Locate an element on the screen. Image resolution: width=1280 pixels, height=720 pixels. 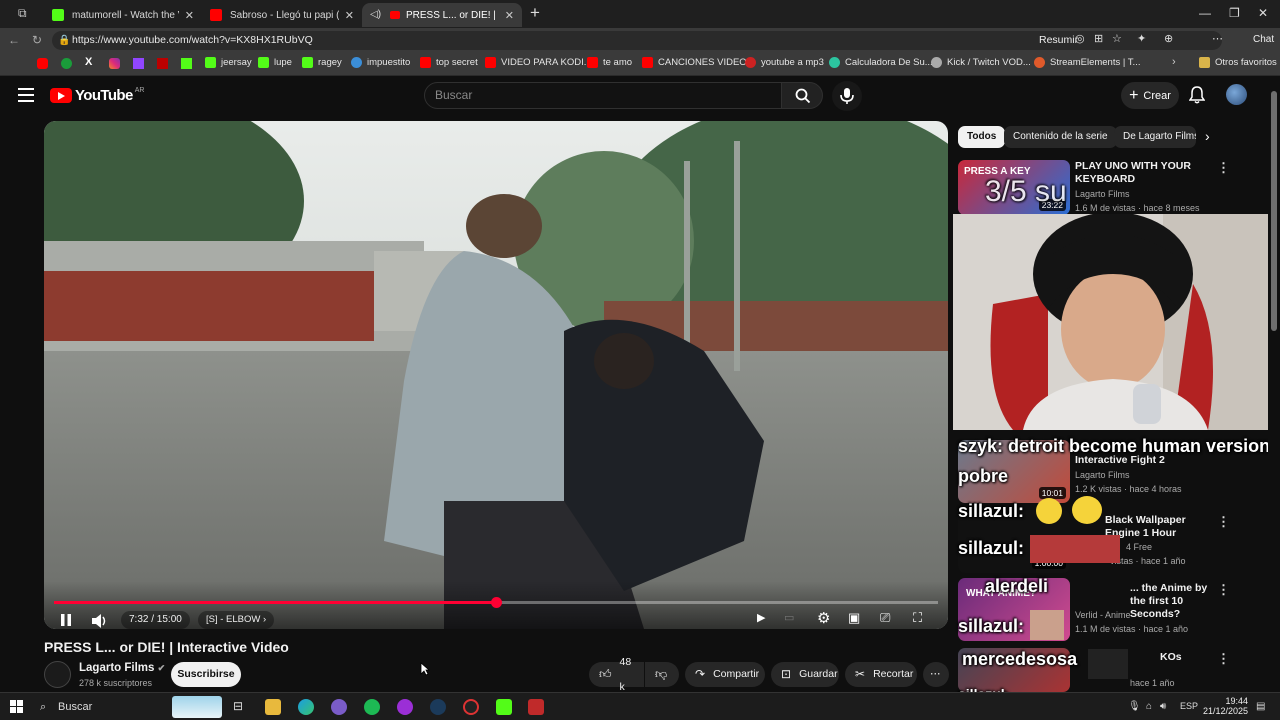
edge-browser-icon is located at coordinates (306, 707).